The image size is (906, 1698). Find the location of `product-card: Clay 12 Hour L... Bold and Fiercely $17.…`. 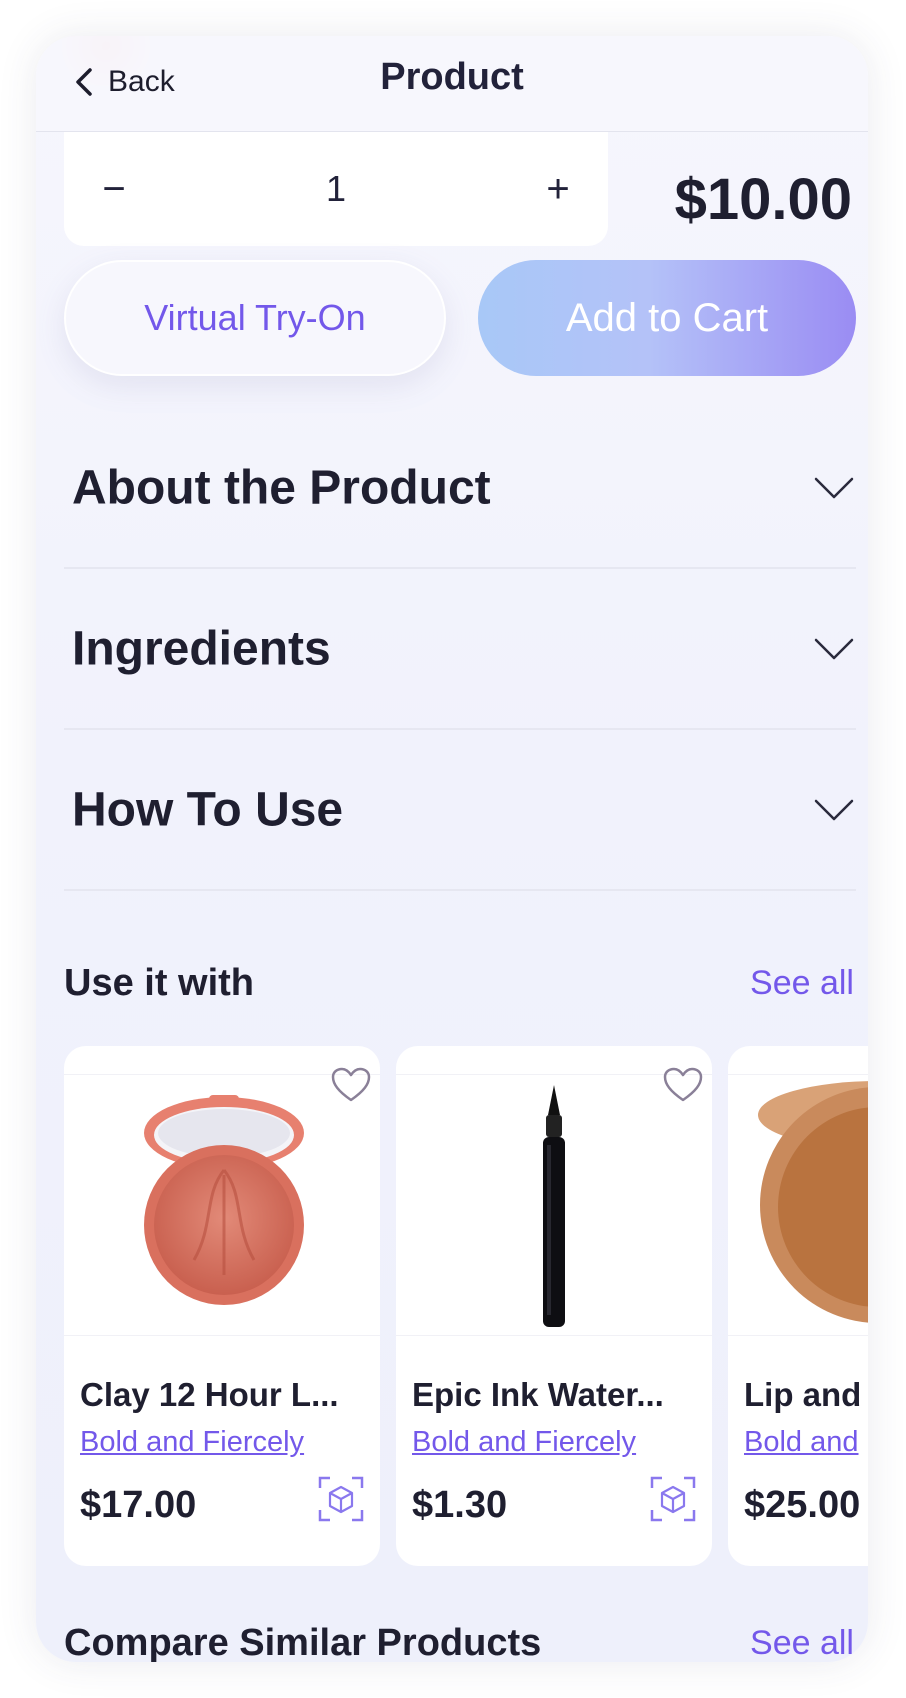

product-card: Clay 12 Hour L... Bold and Fiercely $17.… is located at coordinates (222, 1306).